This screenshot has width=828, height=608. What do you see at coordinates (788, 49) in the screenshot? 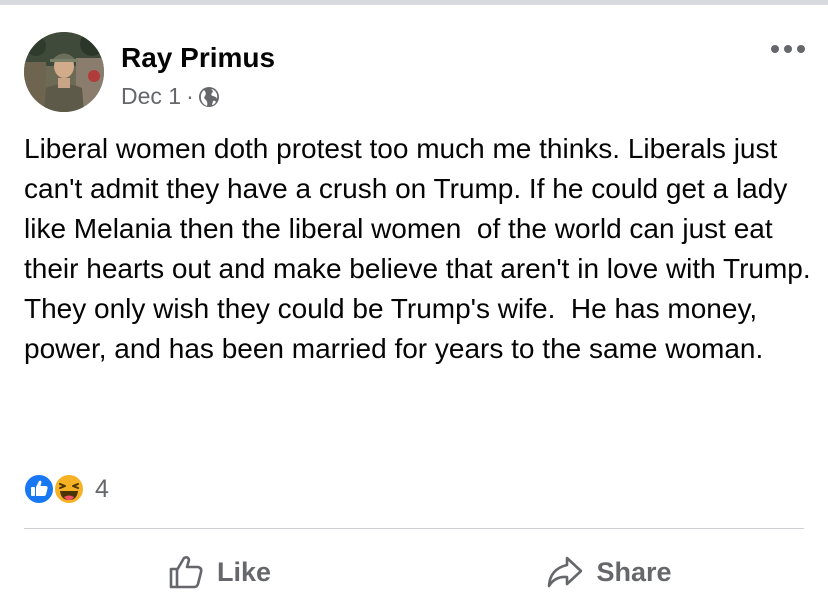
I see `more-options-icon` at bounding box center [788, 49].